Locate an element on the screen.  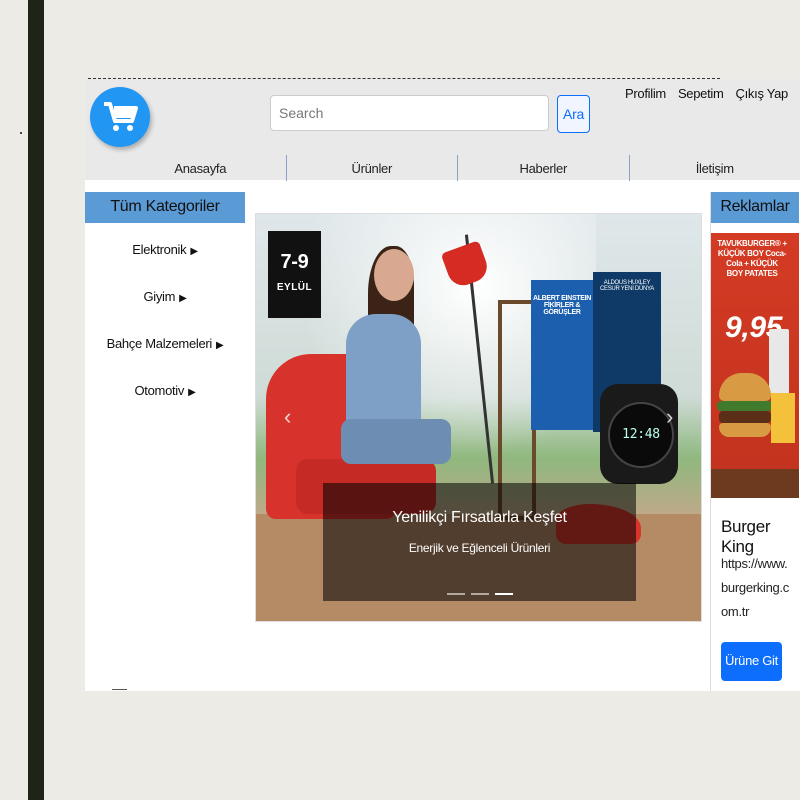
book-einstein-title: ALBERT EINSTEIN FİKİRLER & GÖRÜŞLER is located at coordinates (562, 305).